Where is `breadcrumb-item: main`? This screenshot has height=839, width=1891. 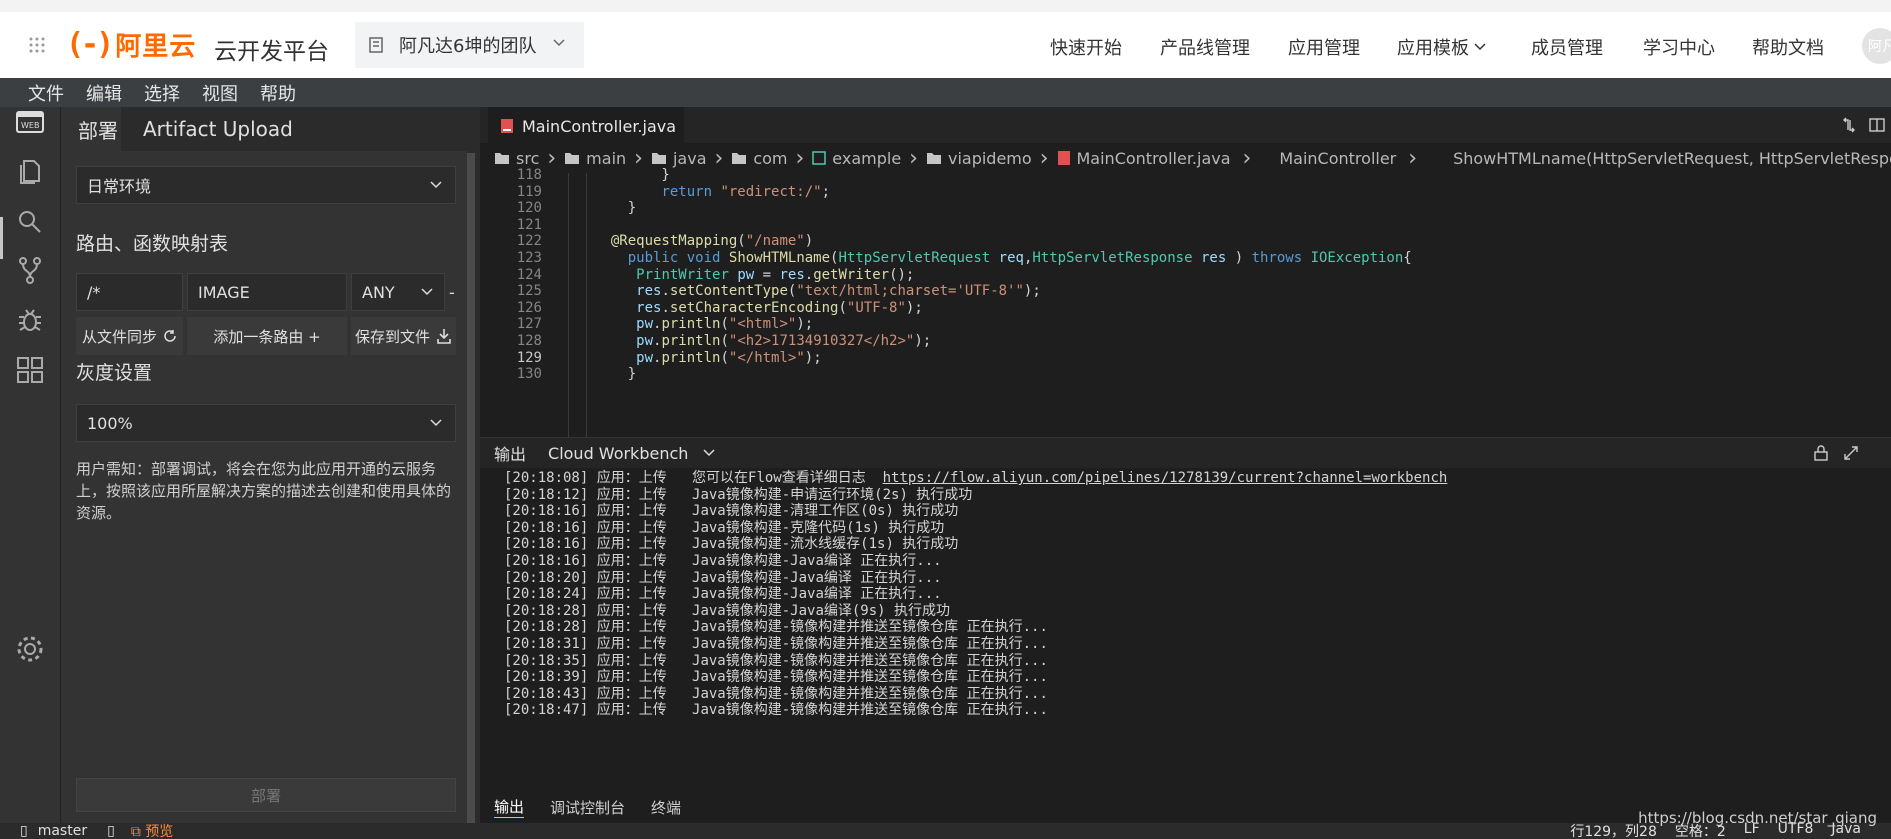 breadcrumb-item: main is located at coordinates (595, 158).